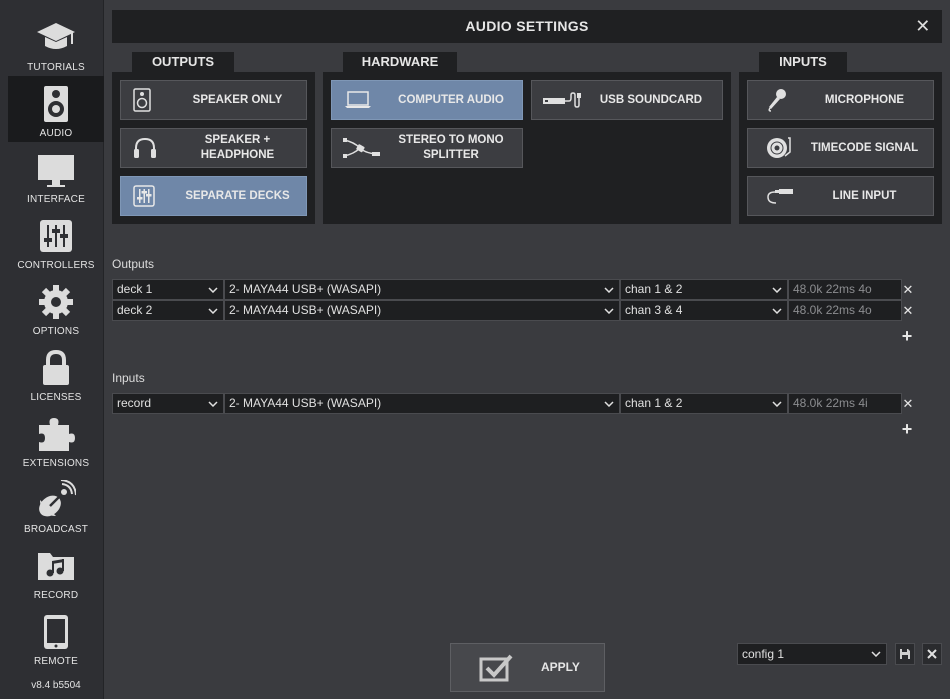  I want to click on headphone-icon, so click(157, 148).